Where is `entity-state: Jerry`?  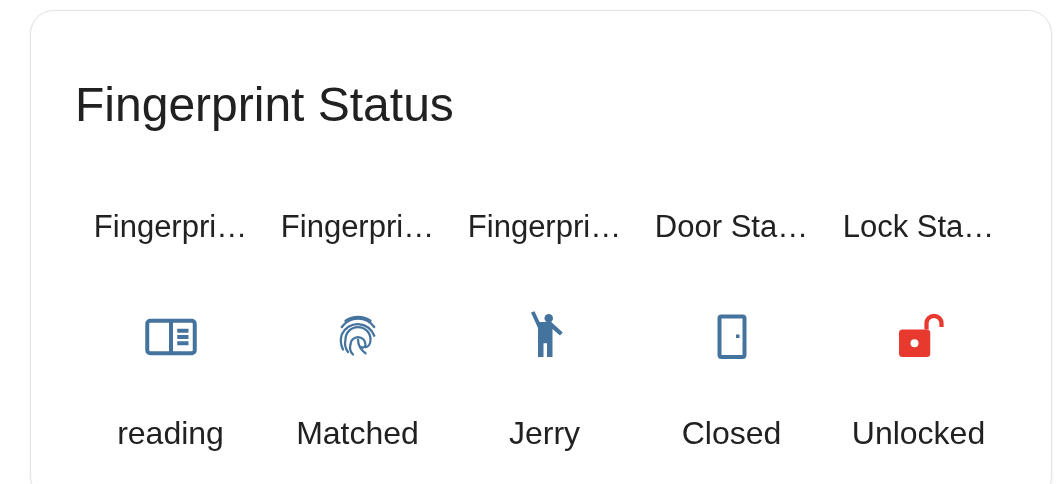
entity-state: Jerry is located at coordinates (544, 433).